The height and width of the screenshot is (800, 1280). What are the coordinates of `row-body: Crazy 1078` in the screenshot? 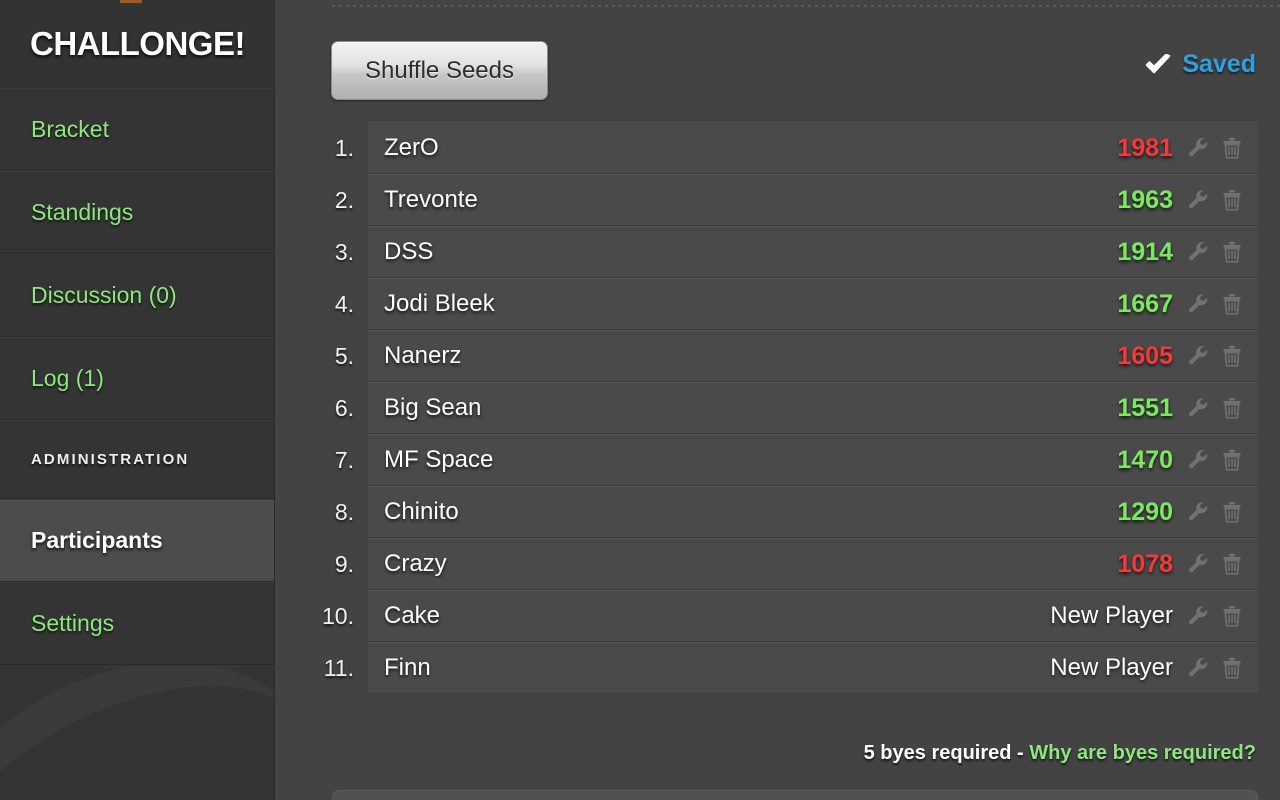 It's located at (813, 564).